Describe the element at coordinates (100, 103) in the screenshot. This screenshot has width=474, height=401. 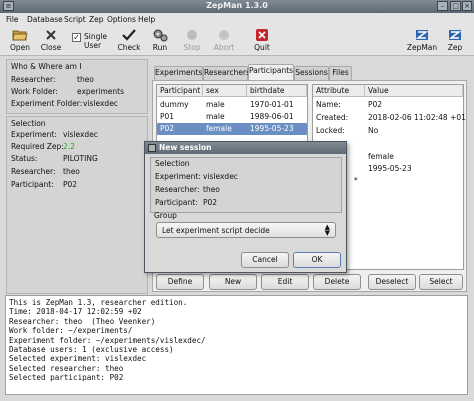
I see `experiment-folder-value: vislexdec` at that location.